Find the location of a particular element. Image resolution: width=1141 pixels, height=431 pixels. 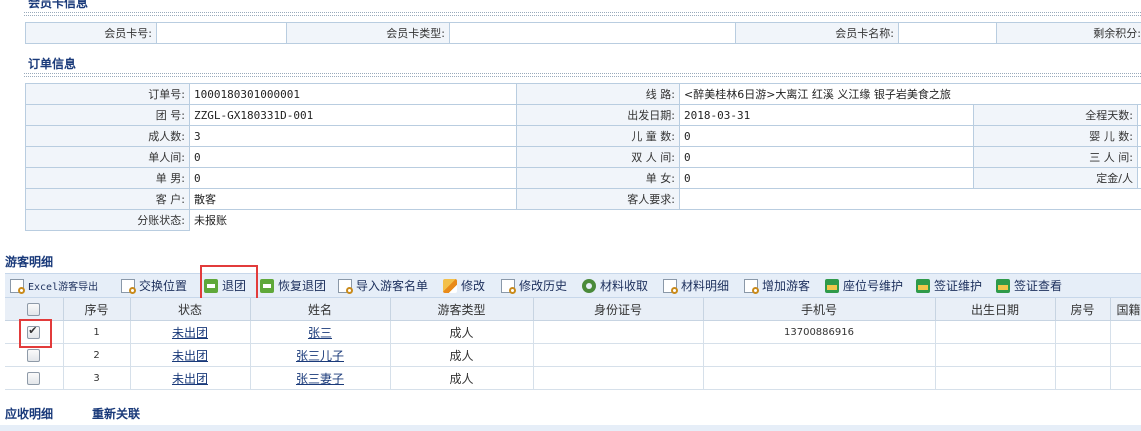

import-tourist-button: 导入游客名单 is located at coordinates (383, 285).